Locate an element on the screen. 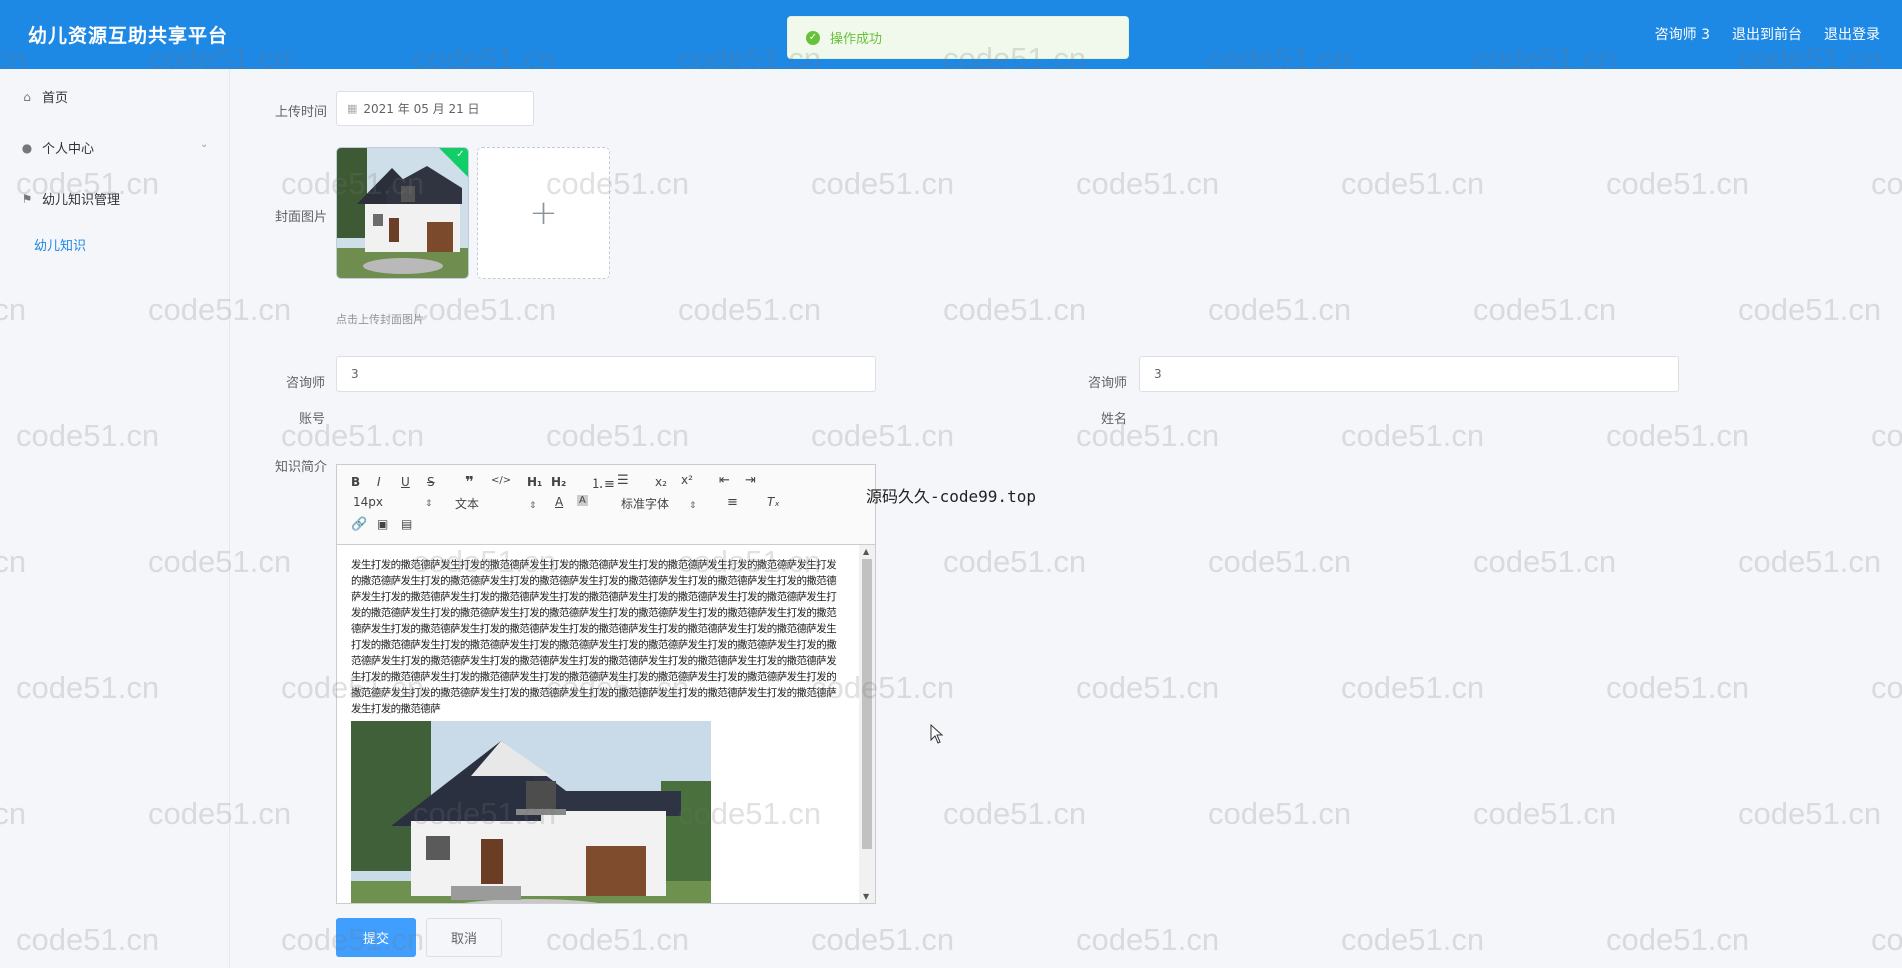  indent-icon: ⇥ is located at coordinates (750, 480).